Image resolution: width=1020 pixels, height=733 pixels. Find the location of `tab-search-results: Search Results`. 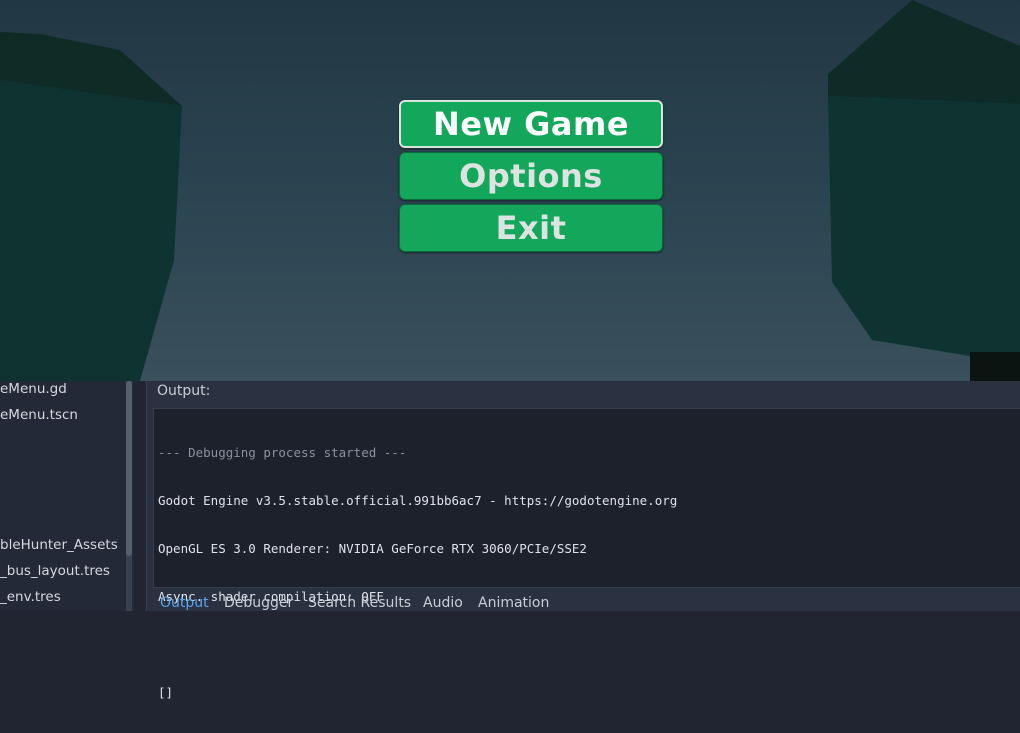

tab-search-results: Search Results is located at coordinates (359, 603).